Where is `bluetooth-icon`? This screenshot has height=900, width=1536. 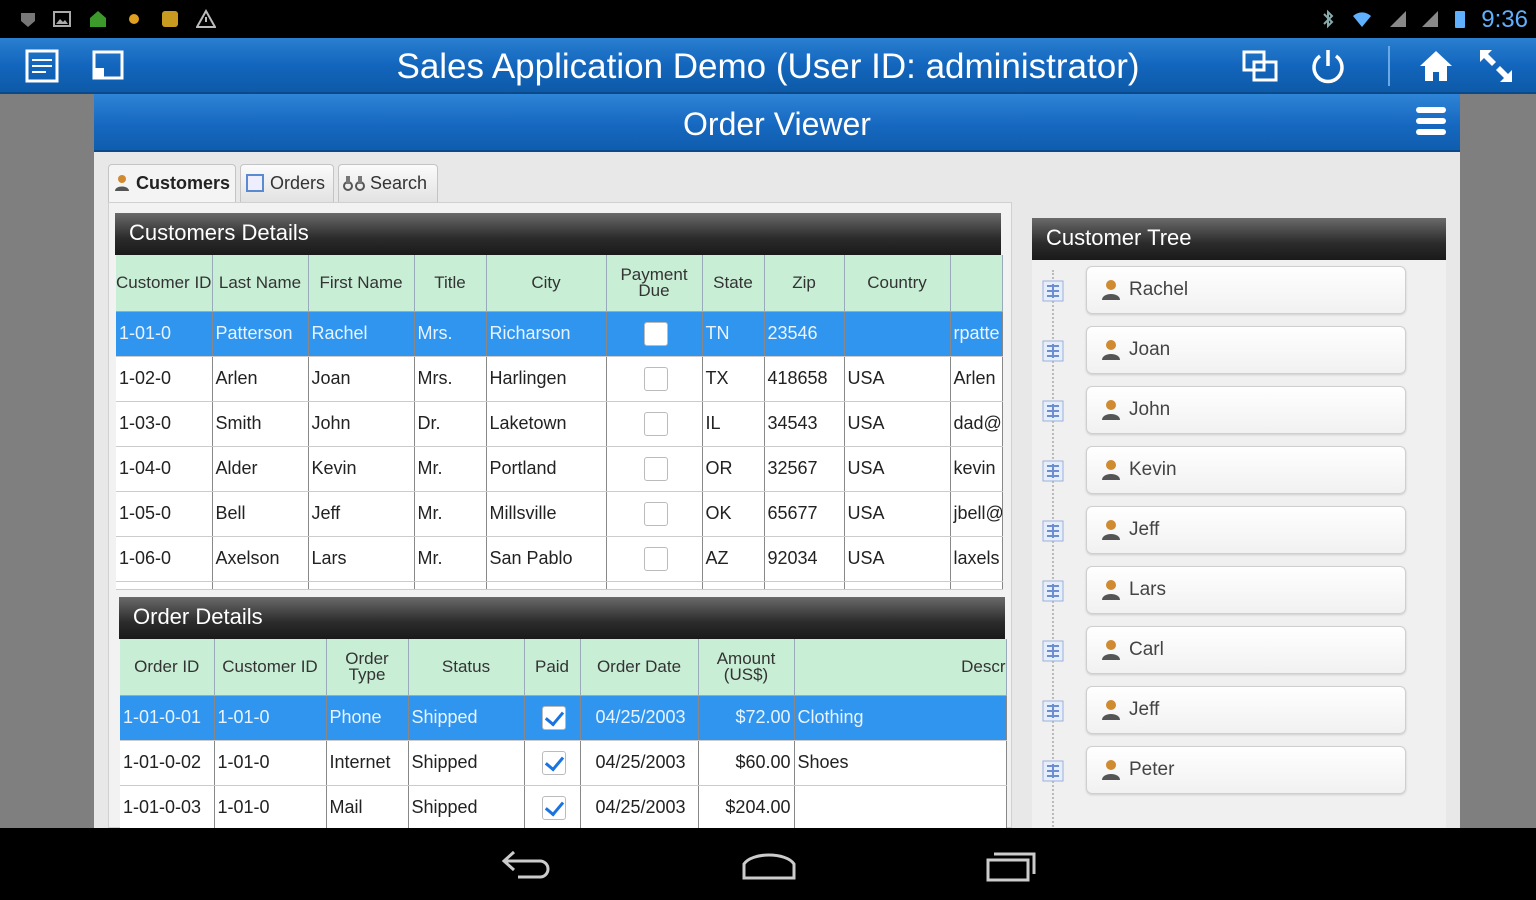
bluetooth-icon is located at coordinates (1328, 19).